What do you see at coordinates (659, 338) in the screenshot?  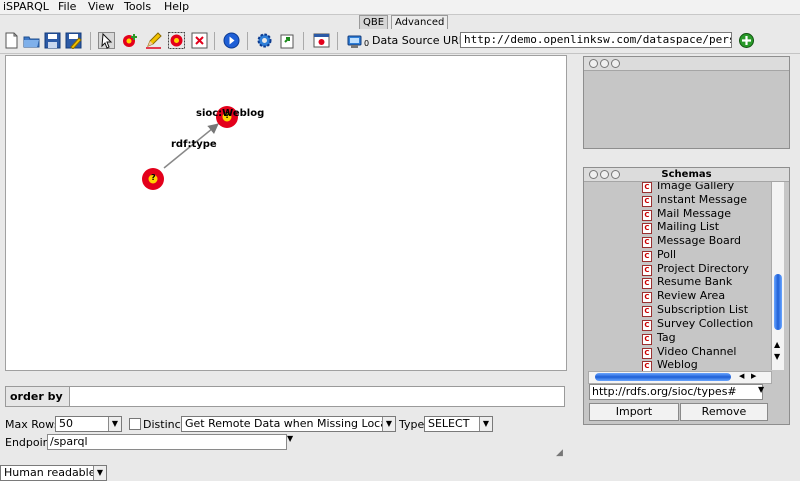 I see `schema-item: C Tag` at bounding box center [659, 338].